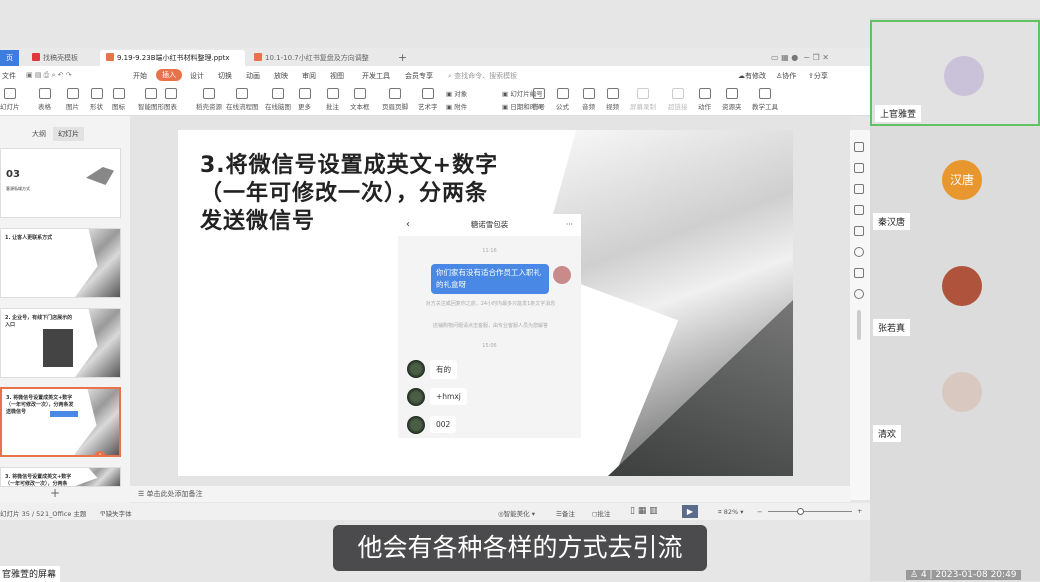 This screenshot has width=1040, height=582. Describe the element at coordinates (818, 76) in the screenshot. I see `share-button: ⇪分享` at that location.